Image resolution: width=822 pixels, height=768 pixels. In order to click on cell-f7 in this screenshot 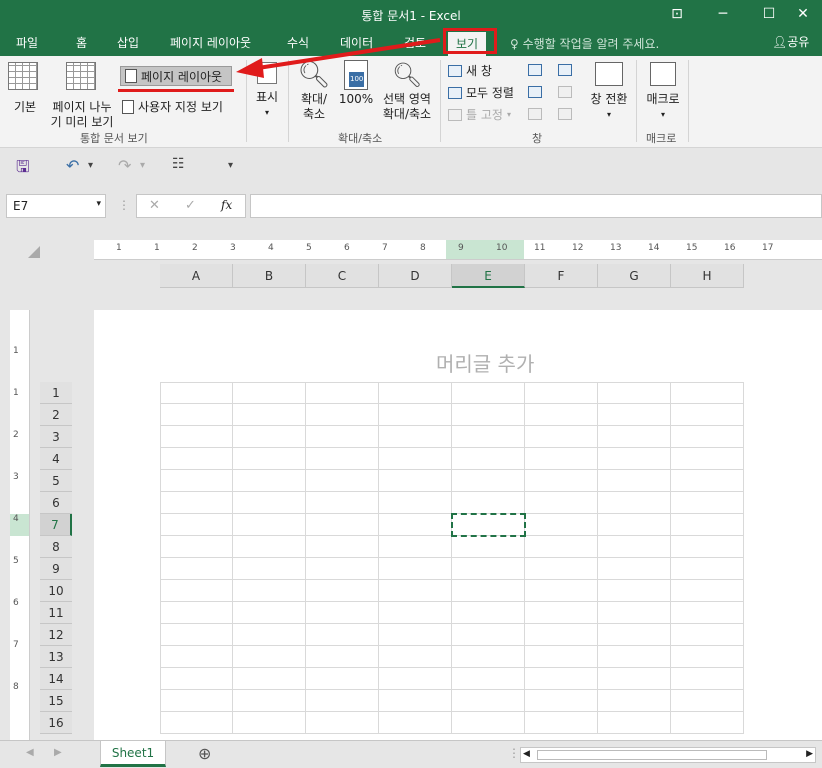, I will do `click(561, 525)`.